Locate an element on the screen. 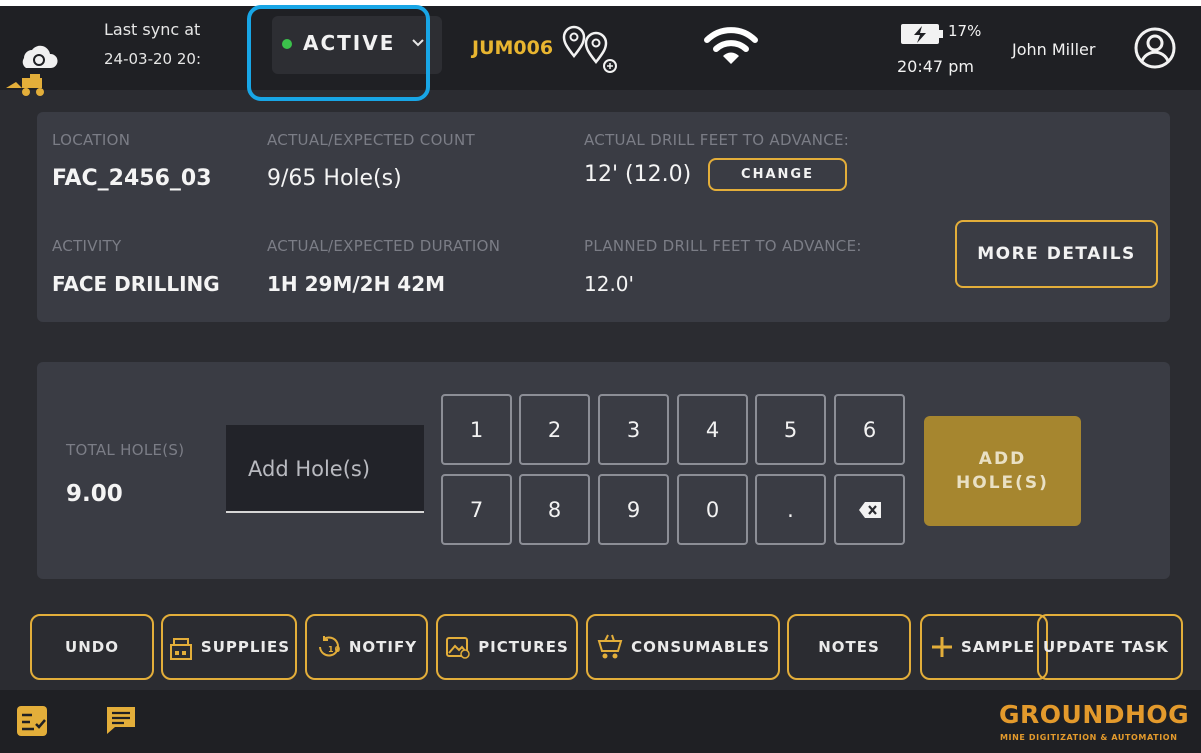 Image resolution: width=1201 pixels, height=753 pixels. supplies-button: SUPPLIES is located at coordinates (229, 647).